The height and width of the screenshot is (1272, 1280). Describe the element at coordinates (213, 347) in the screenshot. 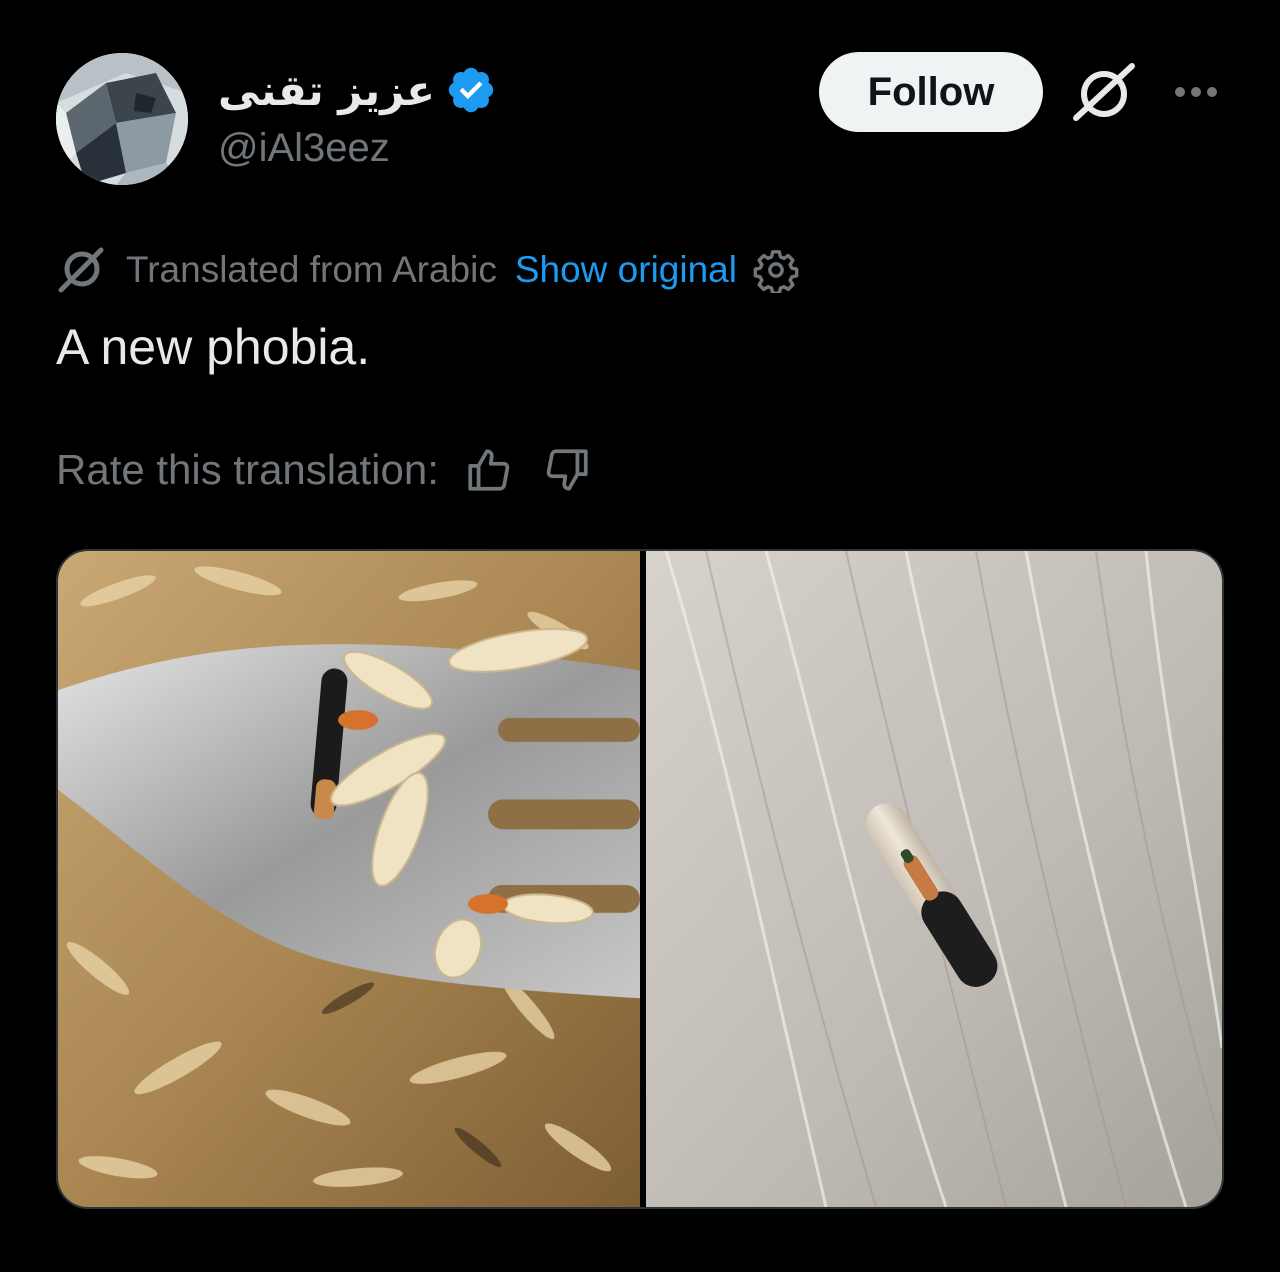

I see `post-text: A new phobia.` at that location.